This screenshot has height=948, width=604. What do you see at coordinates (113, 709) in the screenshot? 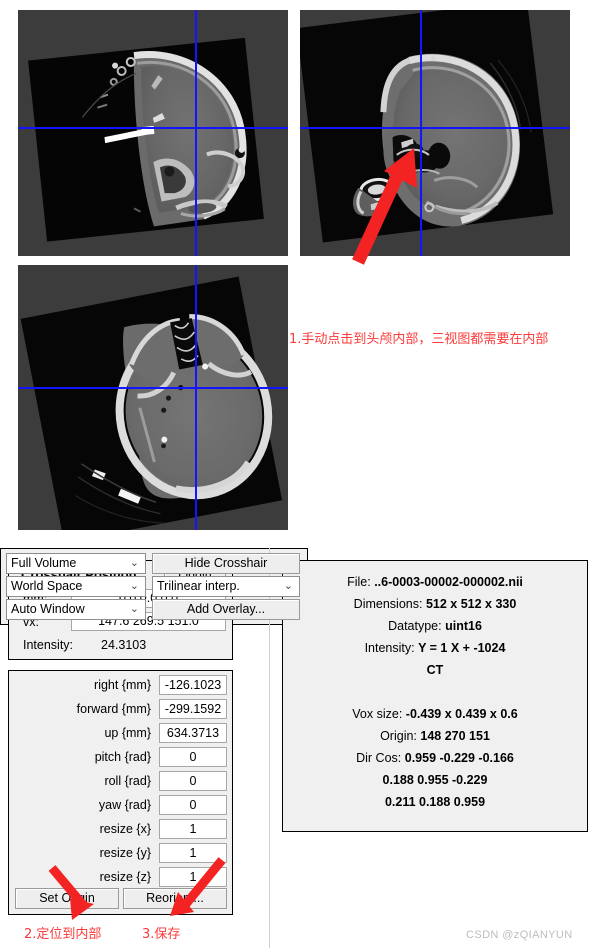
I see `transform-label: forward {mm}` at bounding box center [113, 709].